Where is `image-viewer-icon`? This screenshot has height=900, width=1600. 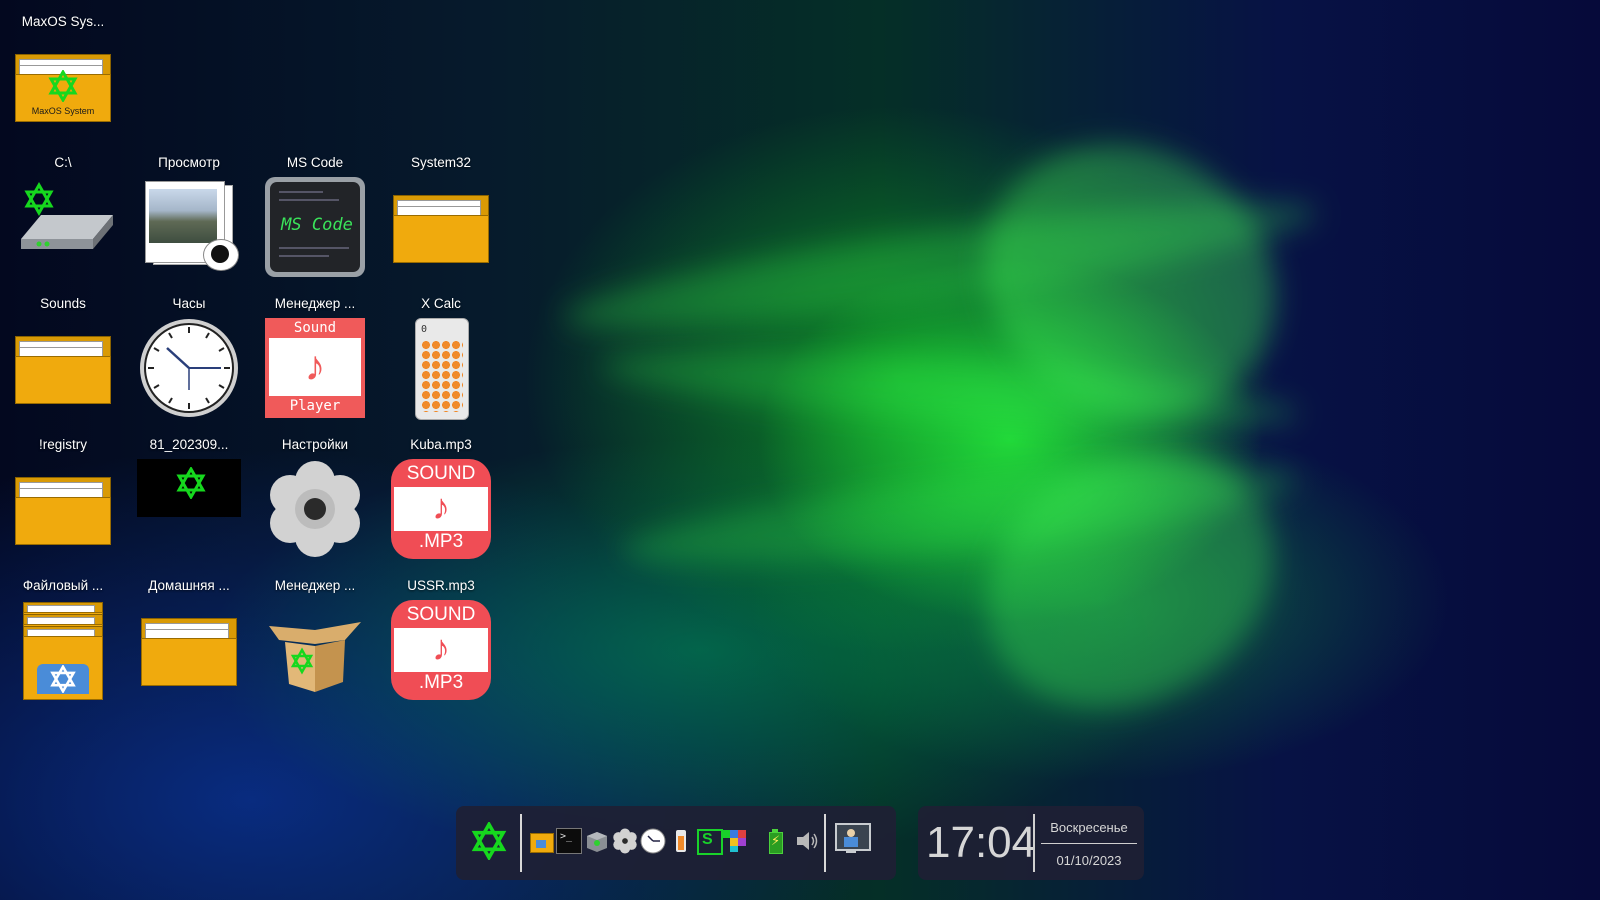
image-viewer-icon is located at coordinates (189, 227).